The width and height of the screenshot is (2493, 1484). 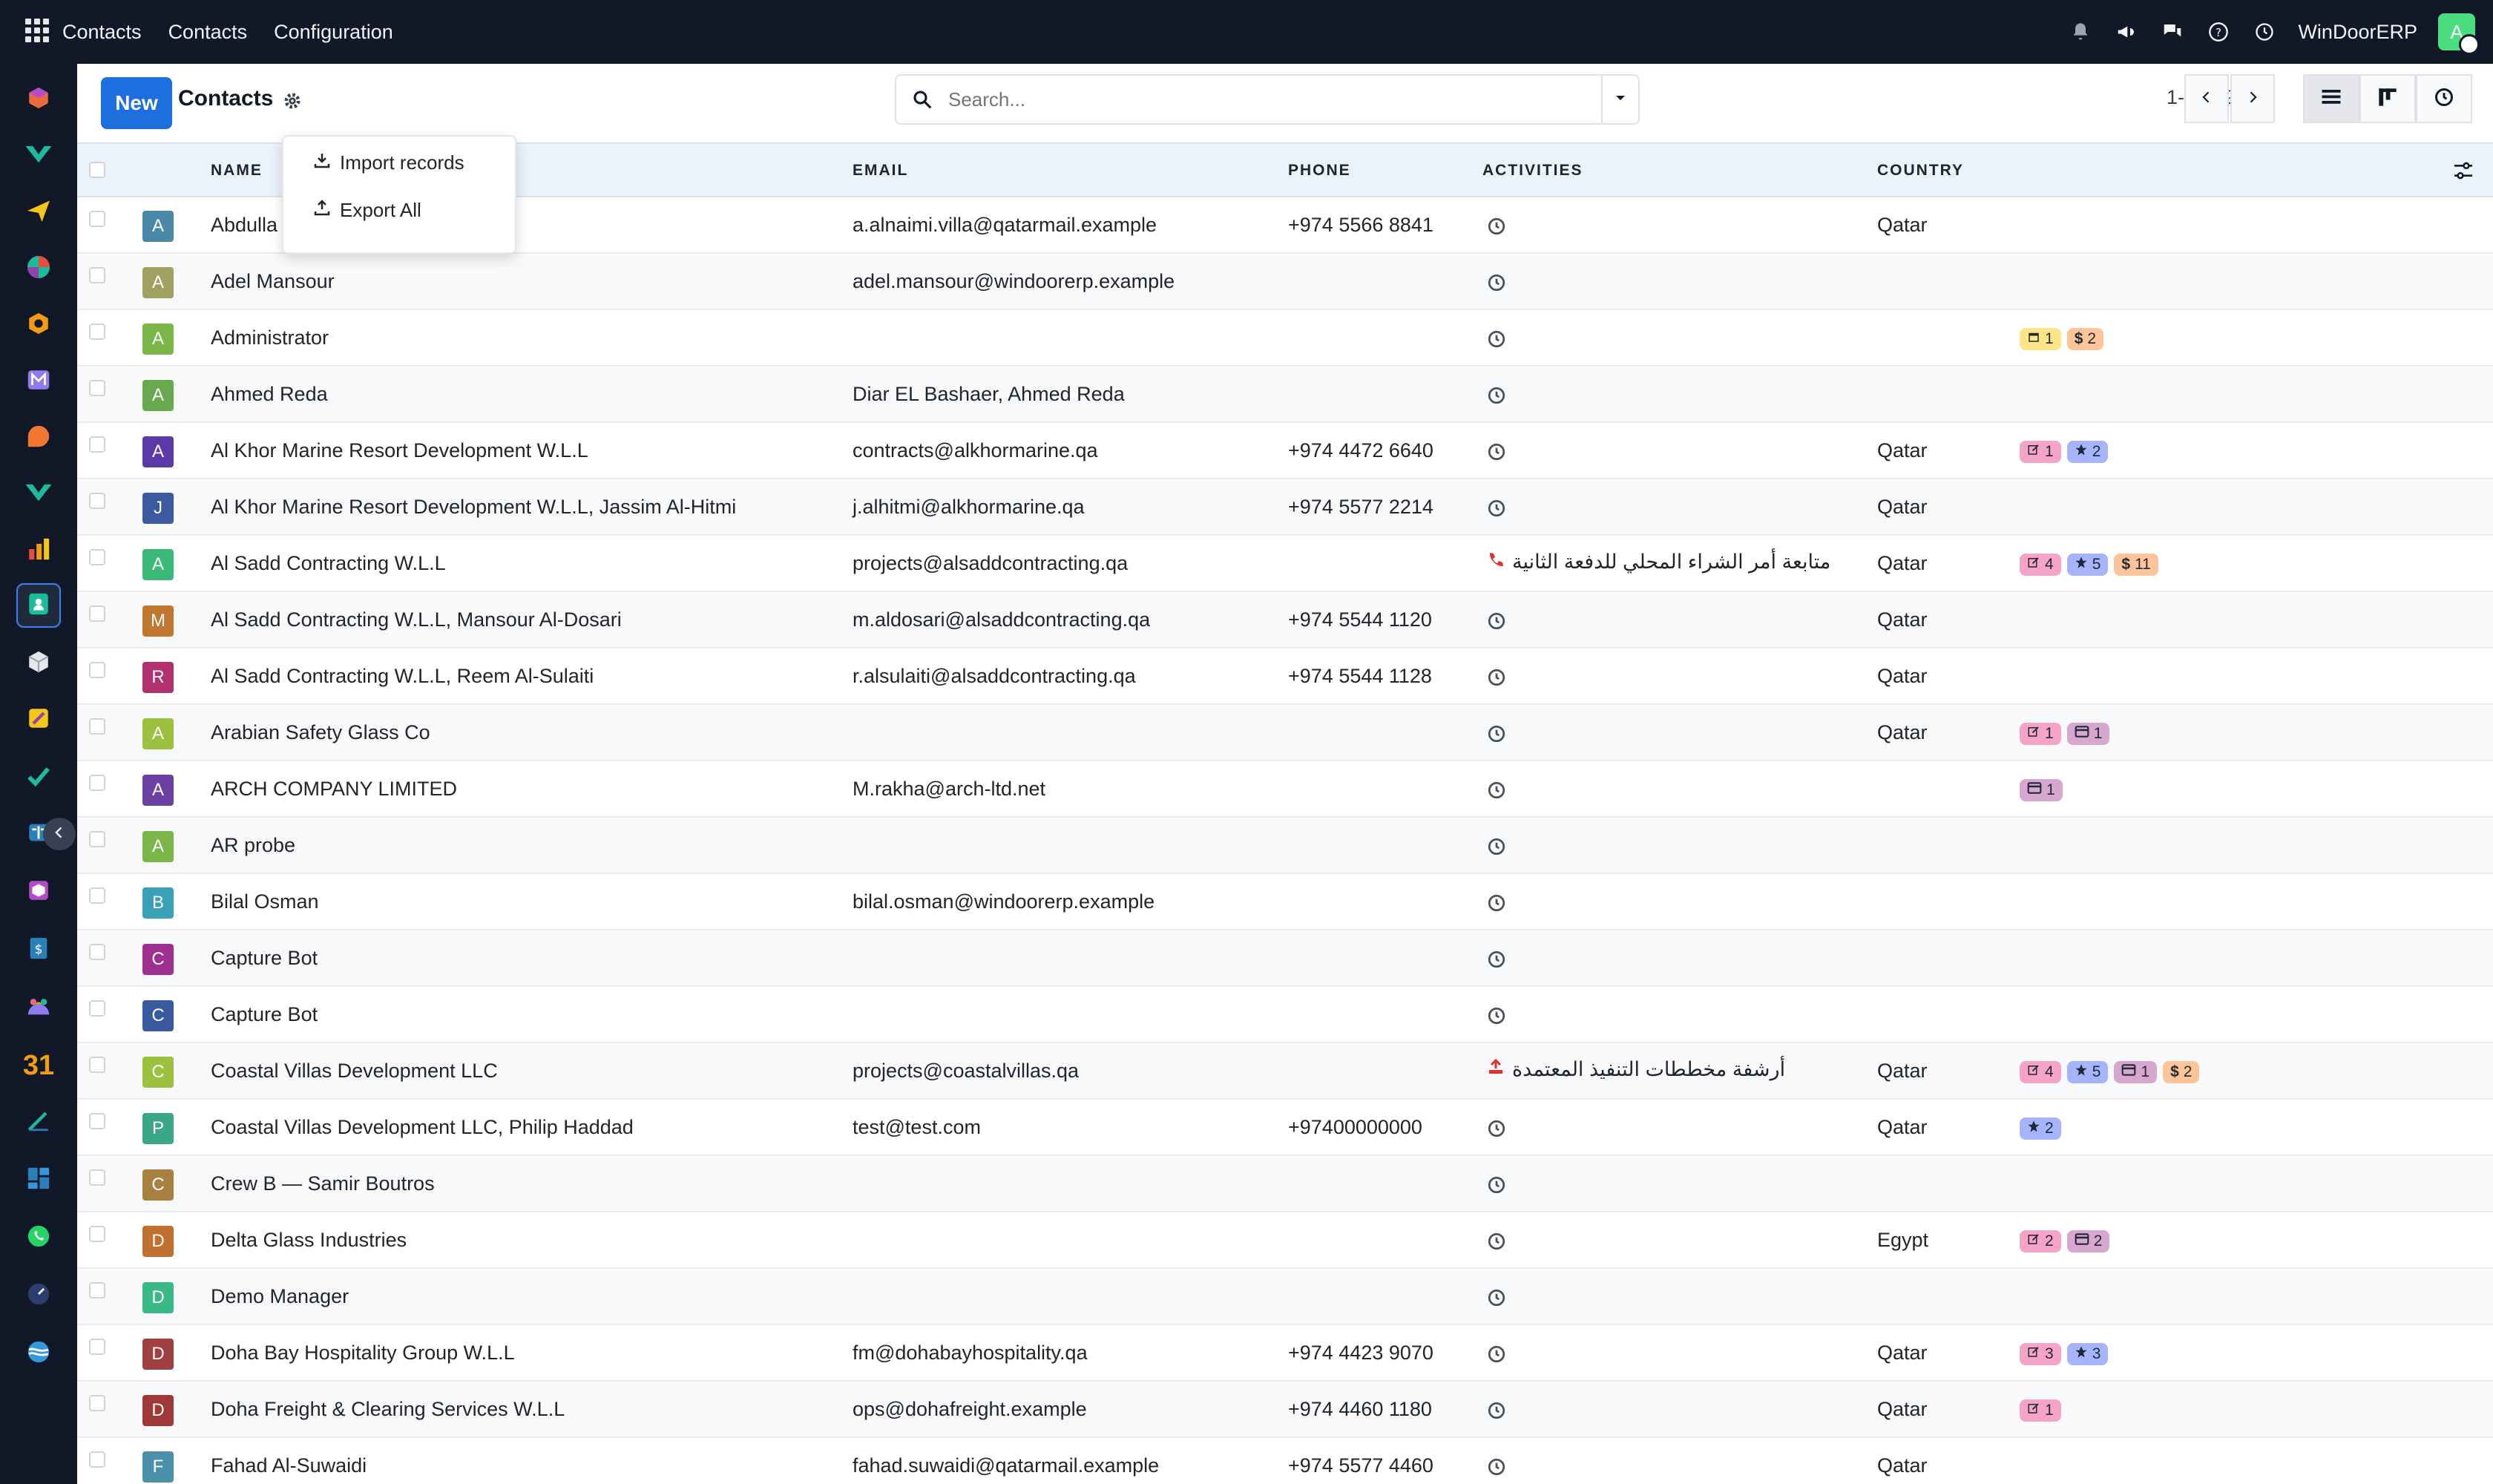 What do you see at coordinates (208, 32) in the screenshot?
I see `menu-contacts: Contacts` at bounding box center [208, 32].